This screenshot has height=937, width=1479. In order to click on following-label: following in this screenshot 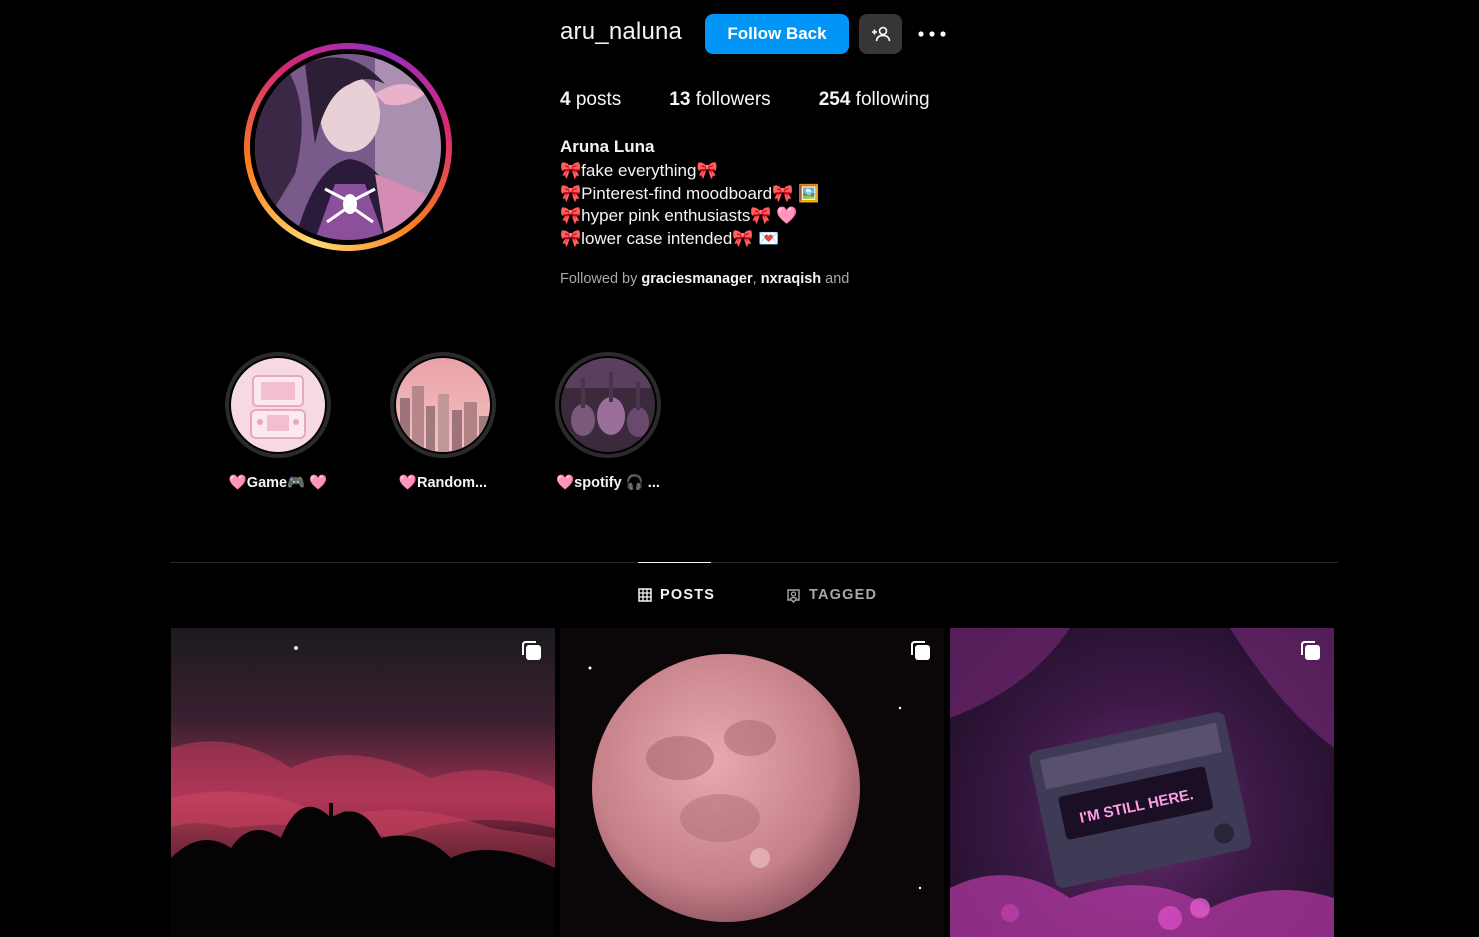, I will do `click(892, 99)`.